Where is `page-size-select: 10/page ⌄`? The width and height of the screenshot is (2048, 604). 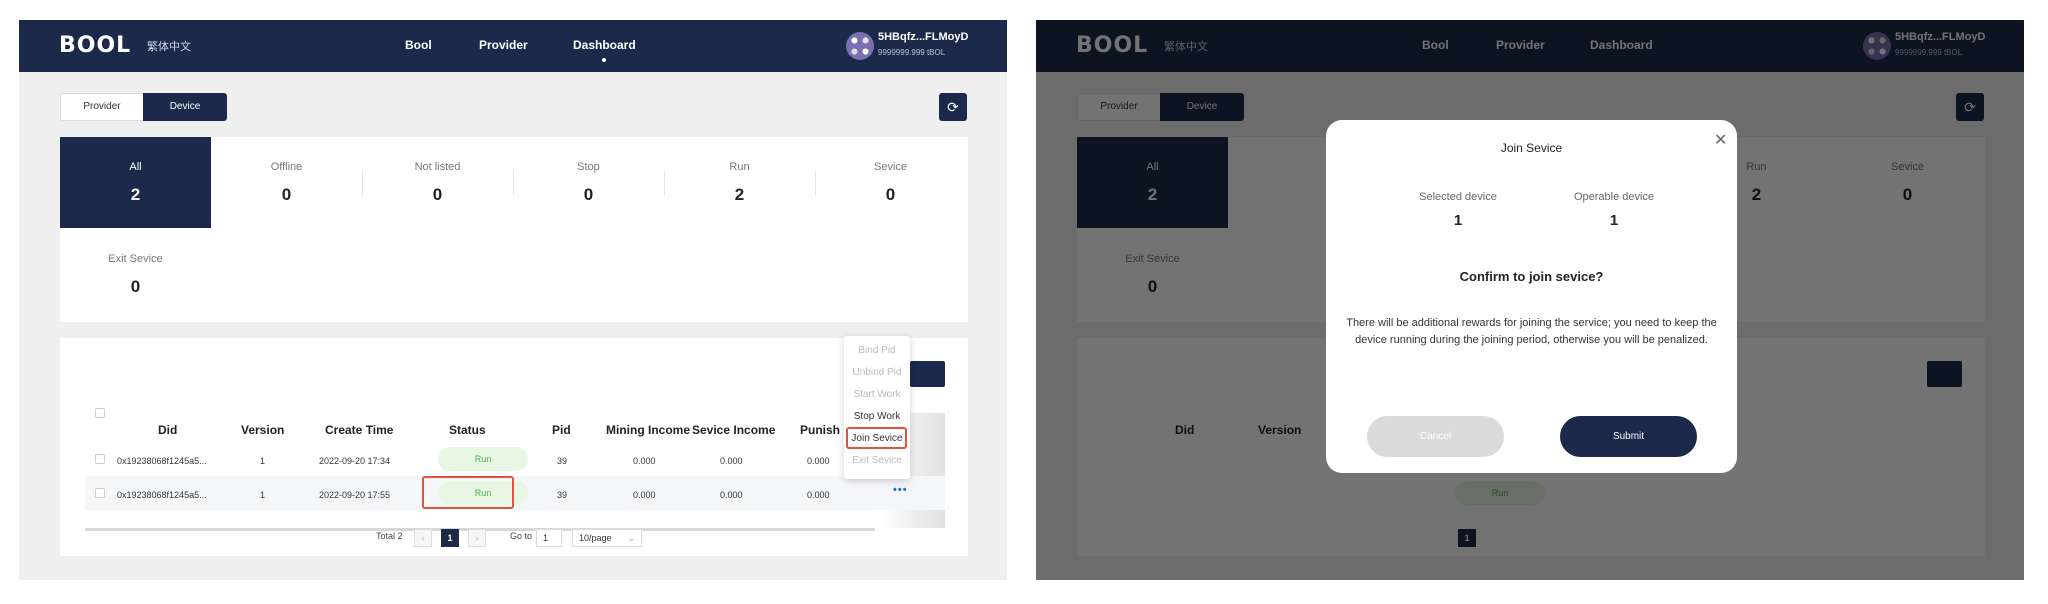 page-size-select: 10/page ⌄ is located at coordinates (607, 538).